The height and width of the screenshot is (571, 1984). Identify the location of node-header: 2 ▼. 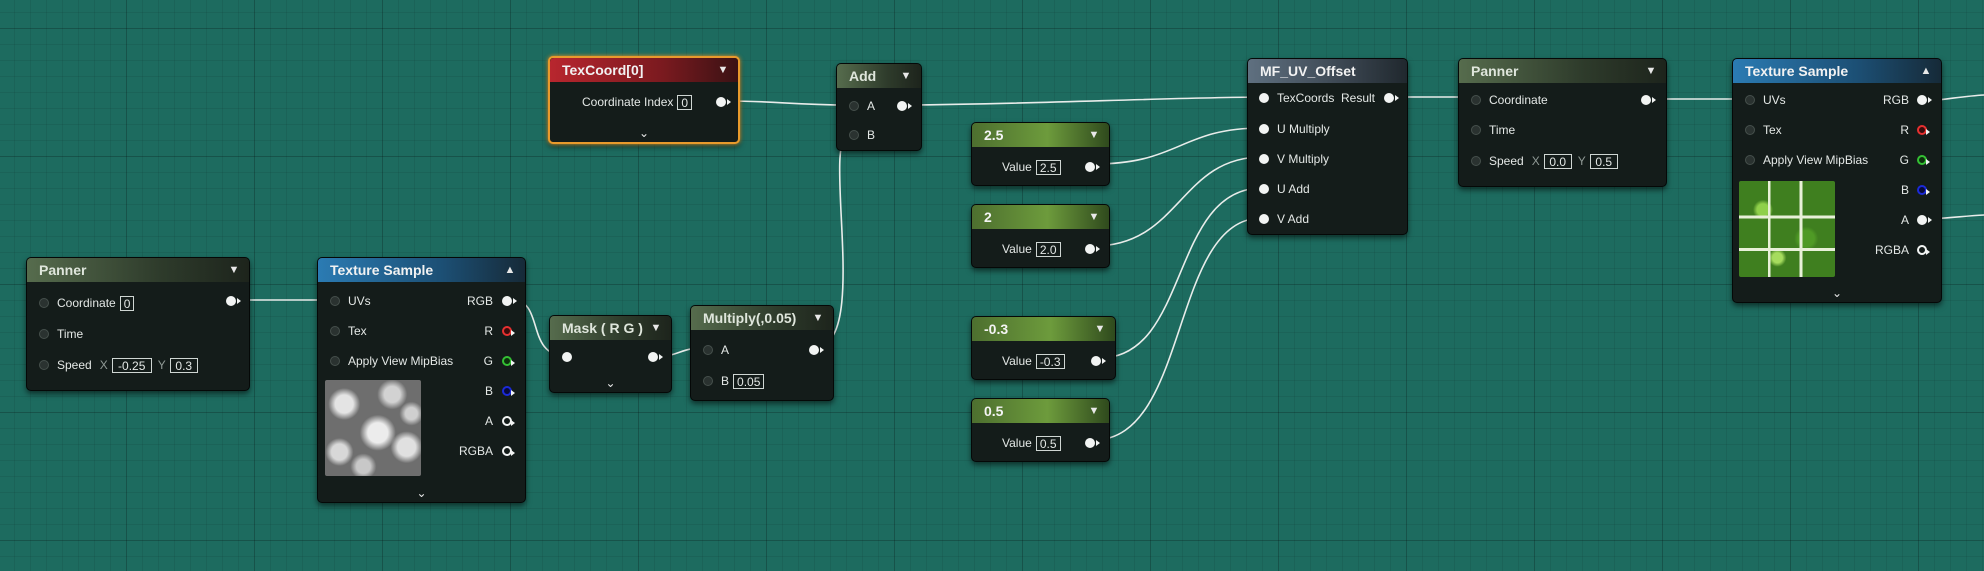
(1040, 217).